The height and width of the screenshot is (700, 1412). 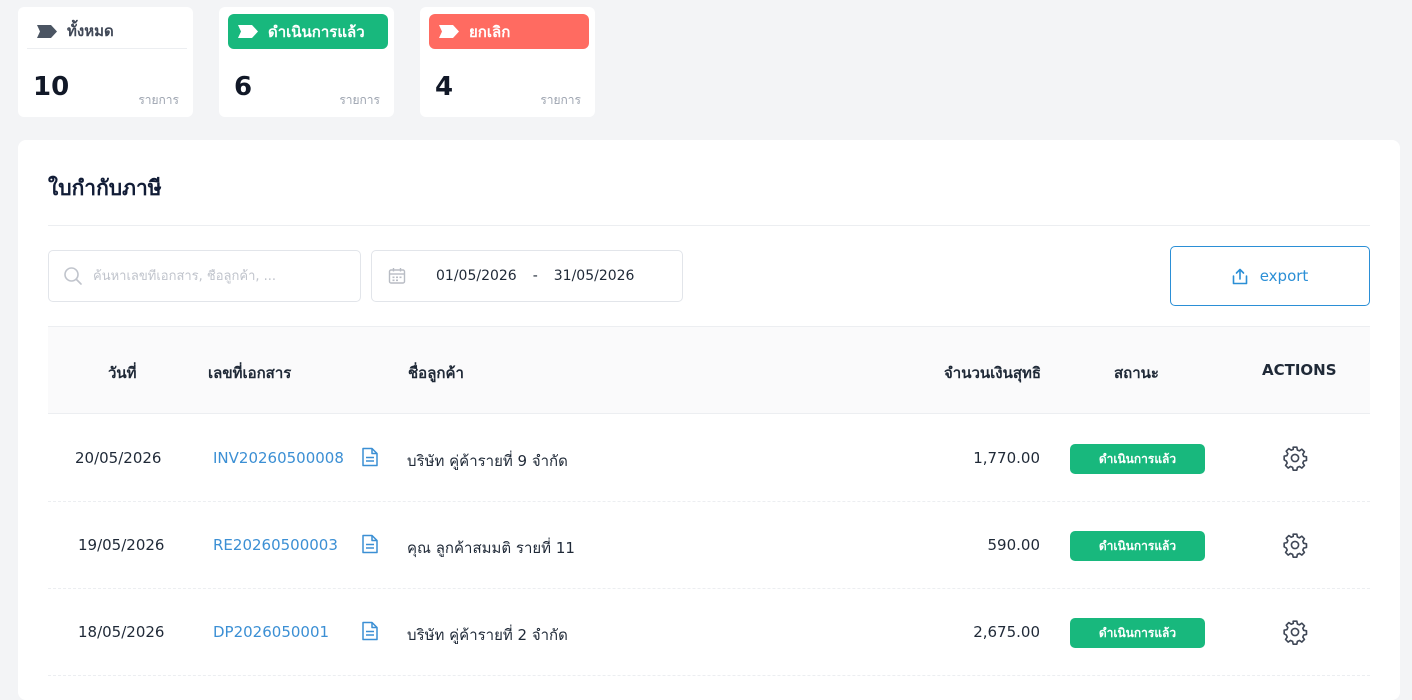 I want to click on date-range-picker: 01/05/2026 - 31/05/2026, so click(x=527, y=276).